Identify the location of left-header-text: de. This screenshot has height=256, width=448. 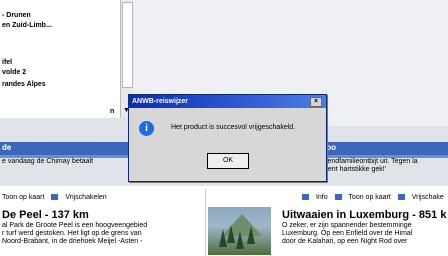
(7, 147).